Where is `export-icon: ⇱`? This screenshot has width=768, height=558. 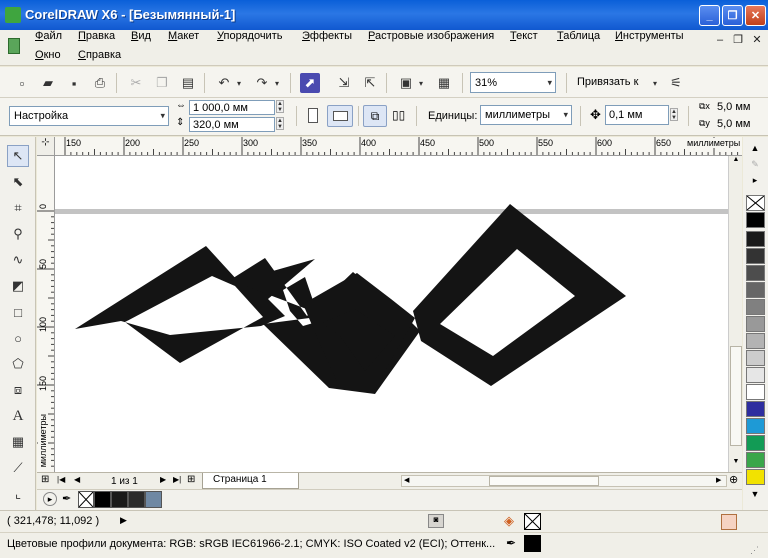
export-icon: ⇱ is located at coordinates (370, 83).